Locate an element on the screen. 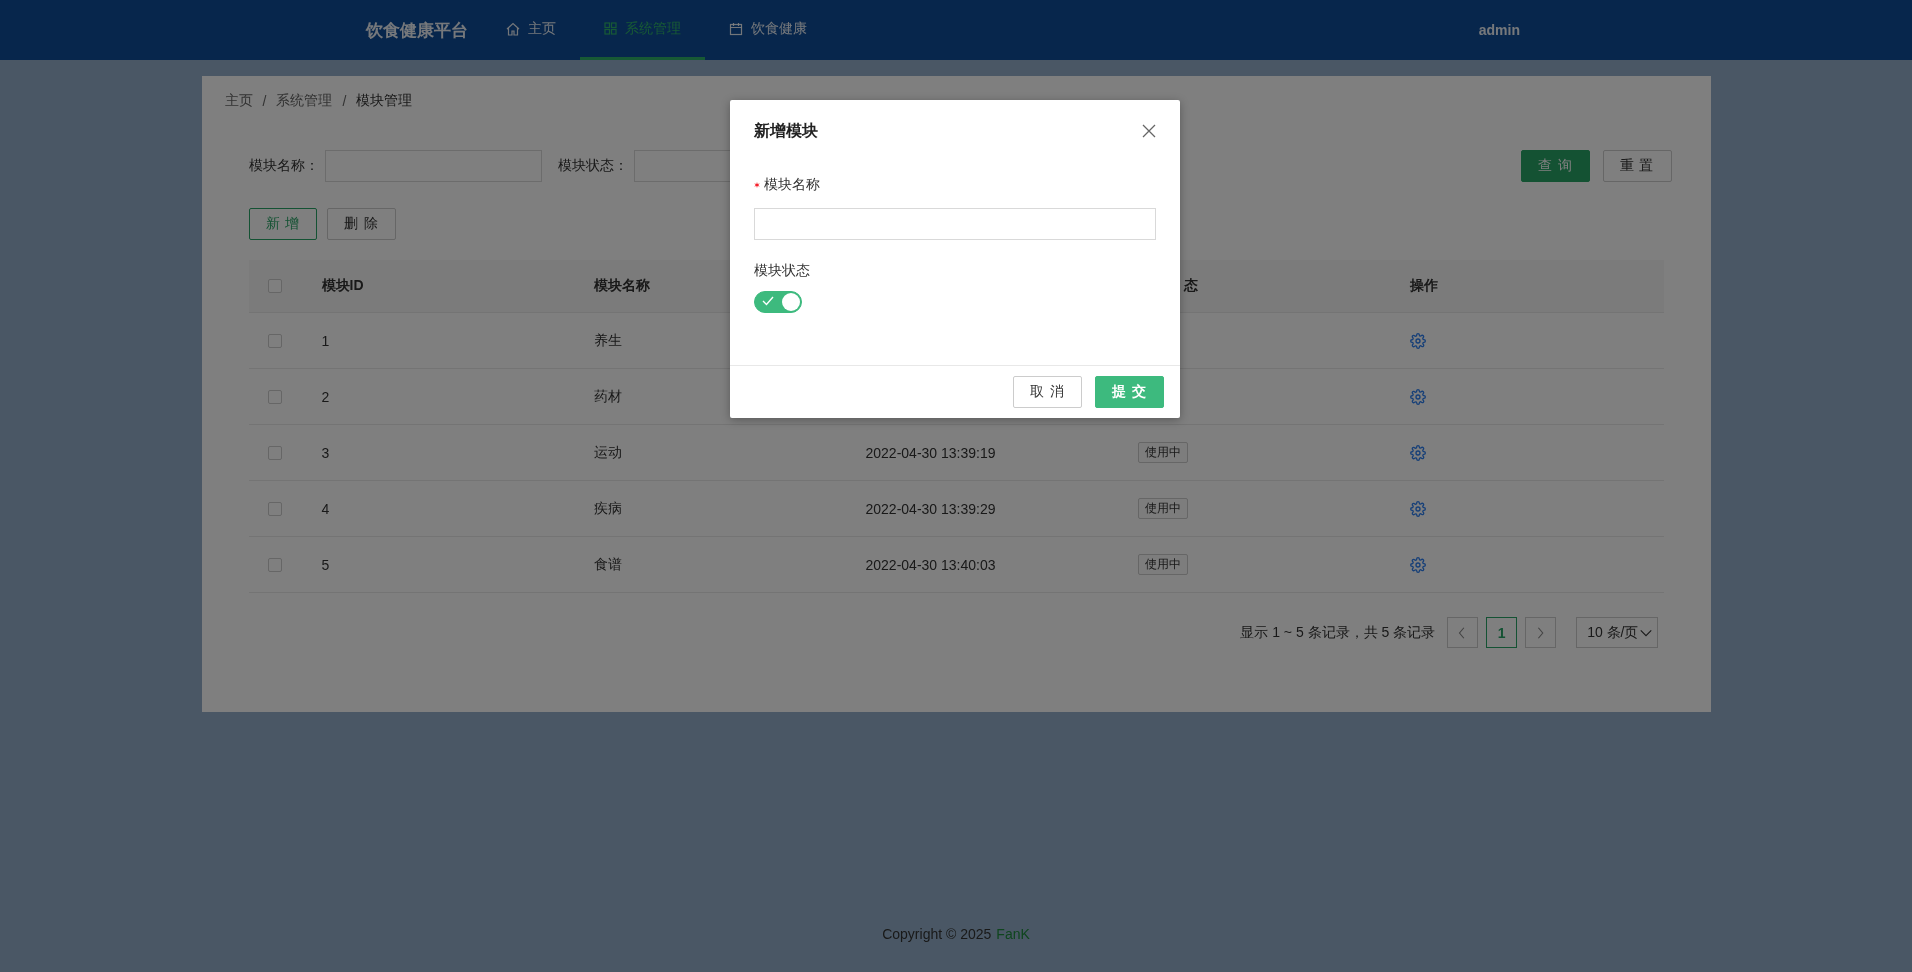 The image size is (1912, 972). previous-page-button is located at coordinates (1463, 632).